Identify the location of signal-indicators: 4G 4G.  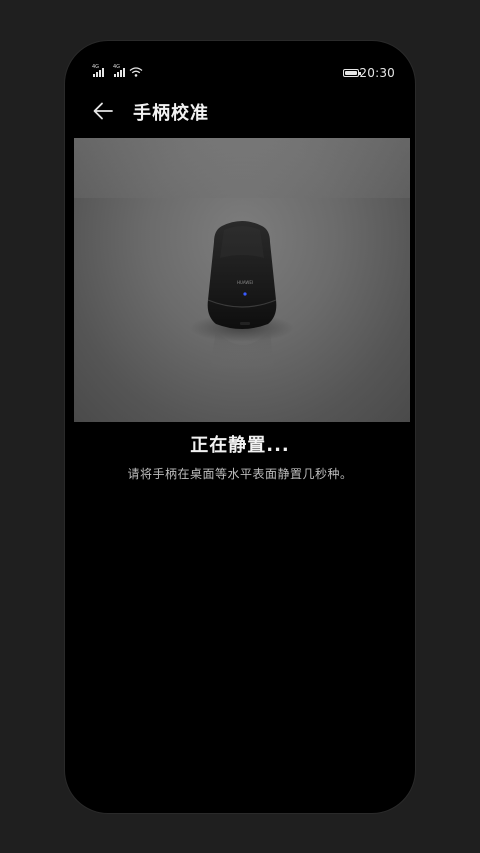
(117, 70).